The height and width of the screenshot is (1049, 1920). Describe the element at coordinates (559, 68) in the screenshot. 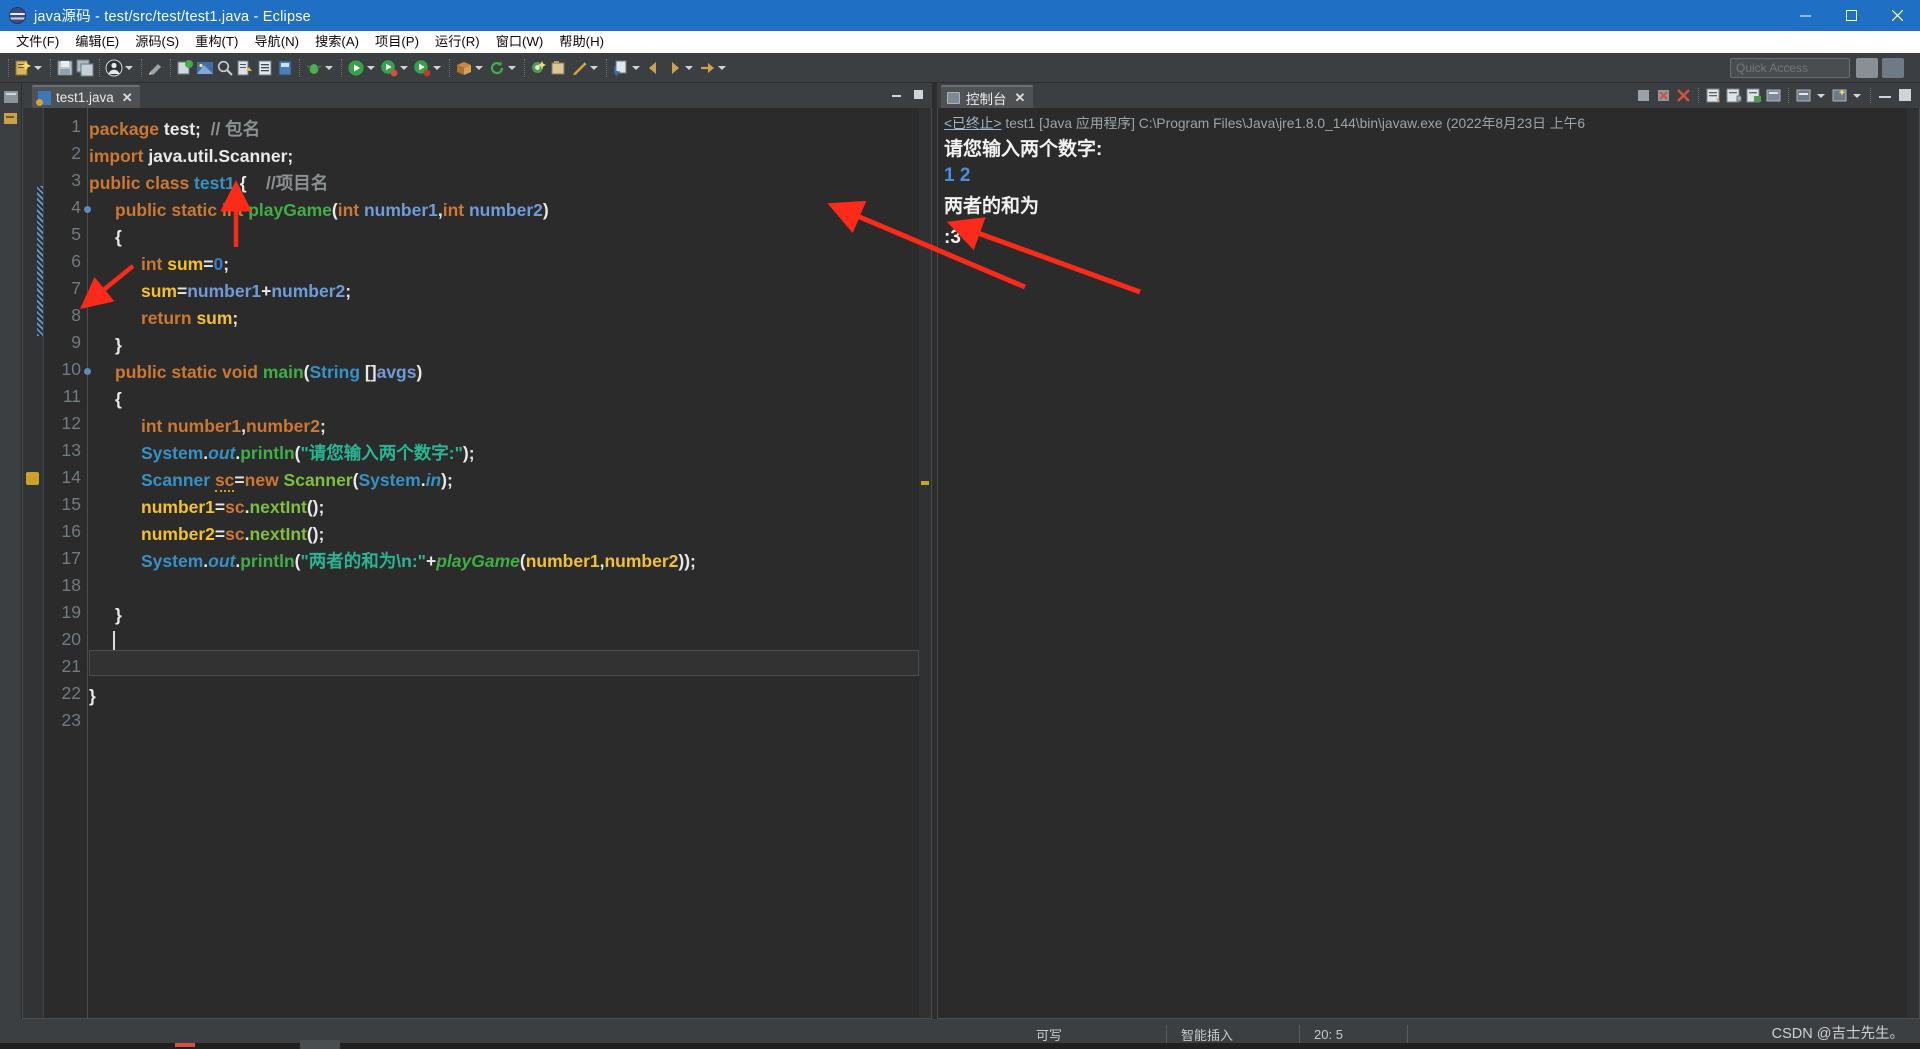

I see `new-interface-button` at that location.